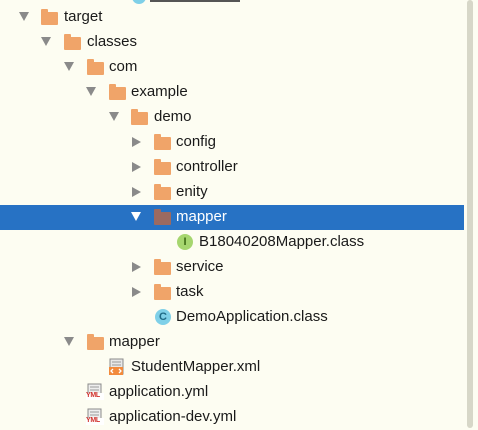 The image size is (478, 430). I want to click on tree-item-label: StudentMapper.xml, so click(196, 366).